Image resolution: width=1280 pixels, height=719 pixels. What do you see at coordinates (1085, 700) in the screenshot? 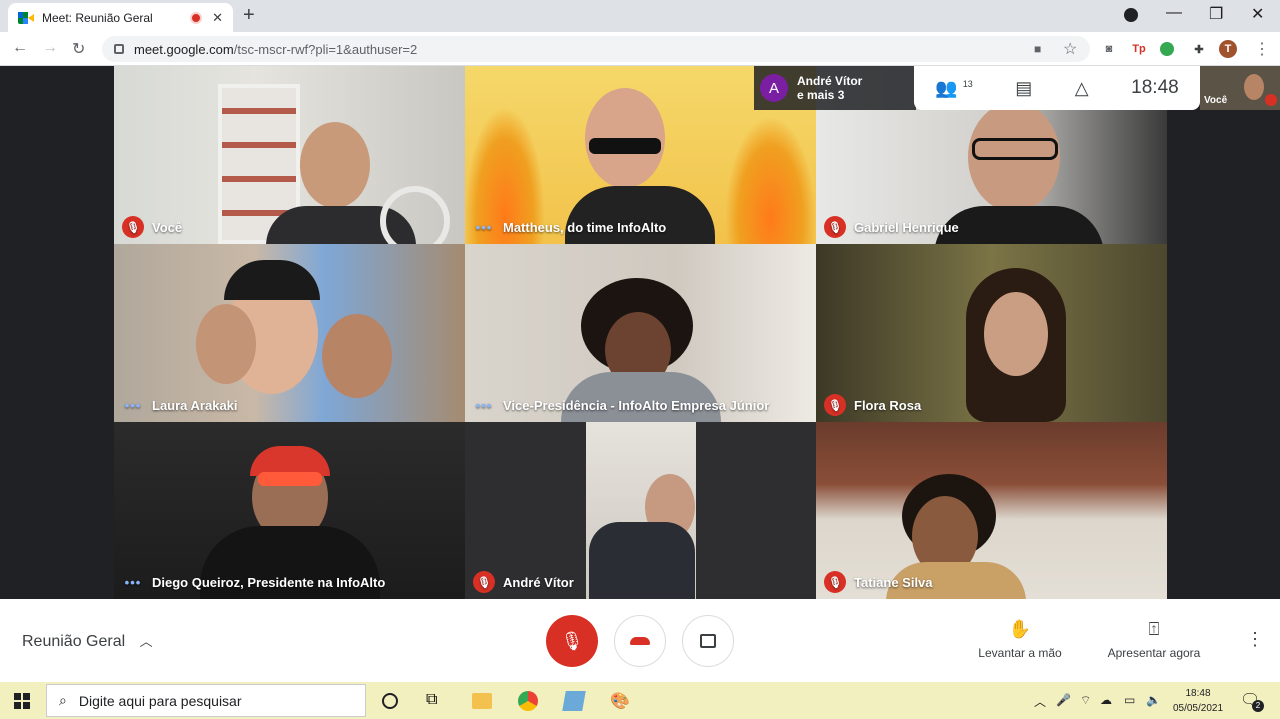
I see `wifi-icon: ⌔` at bounding box center [1085, 700].